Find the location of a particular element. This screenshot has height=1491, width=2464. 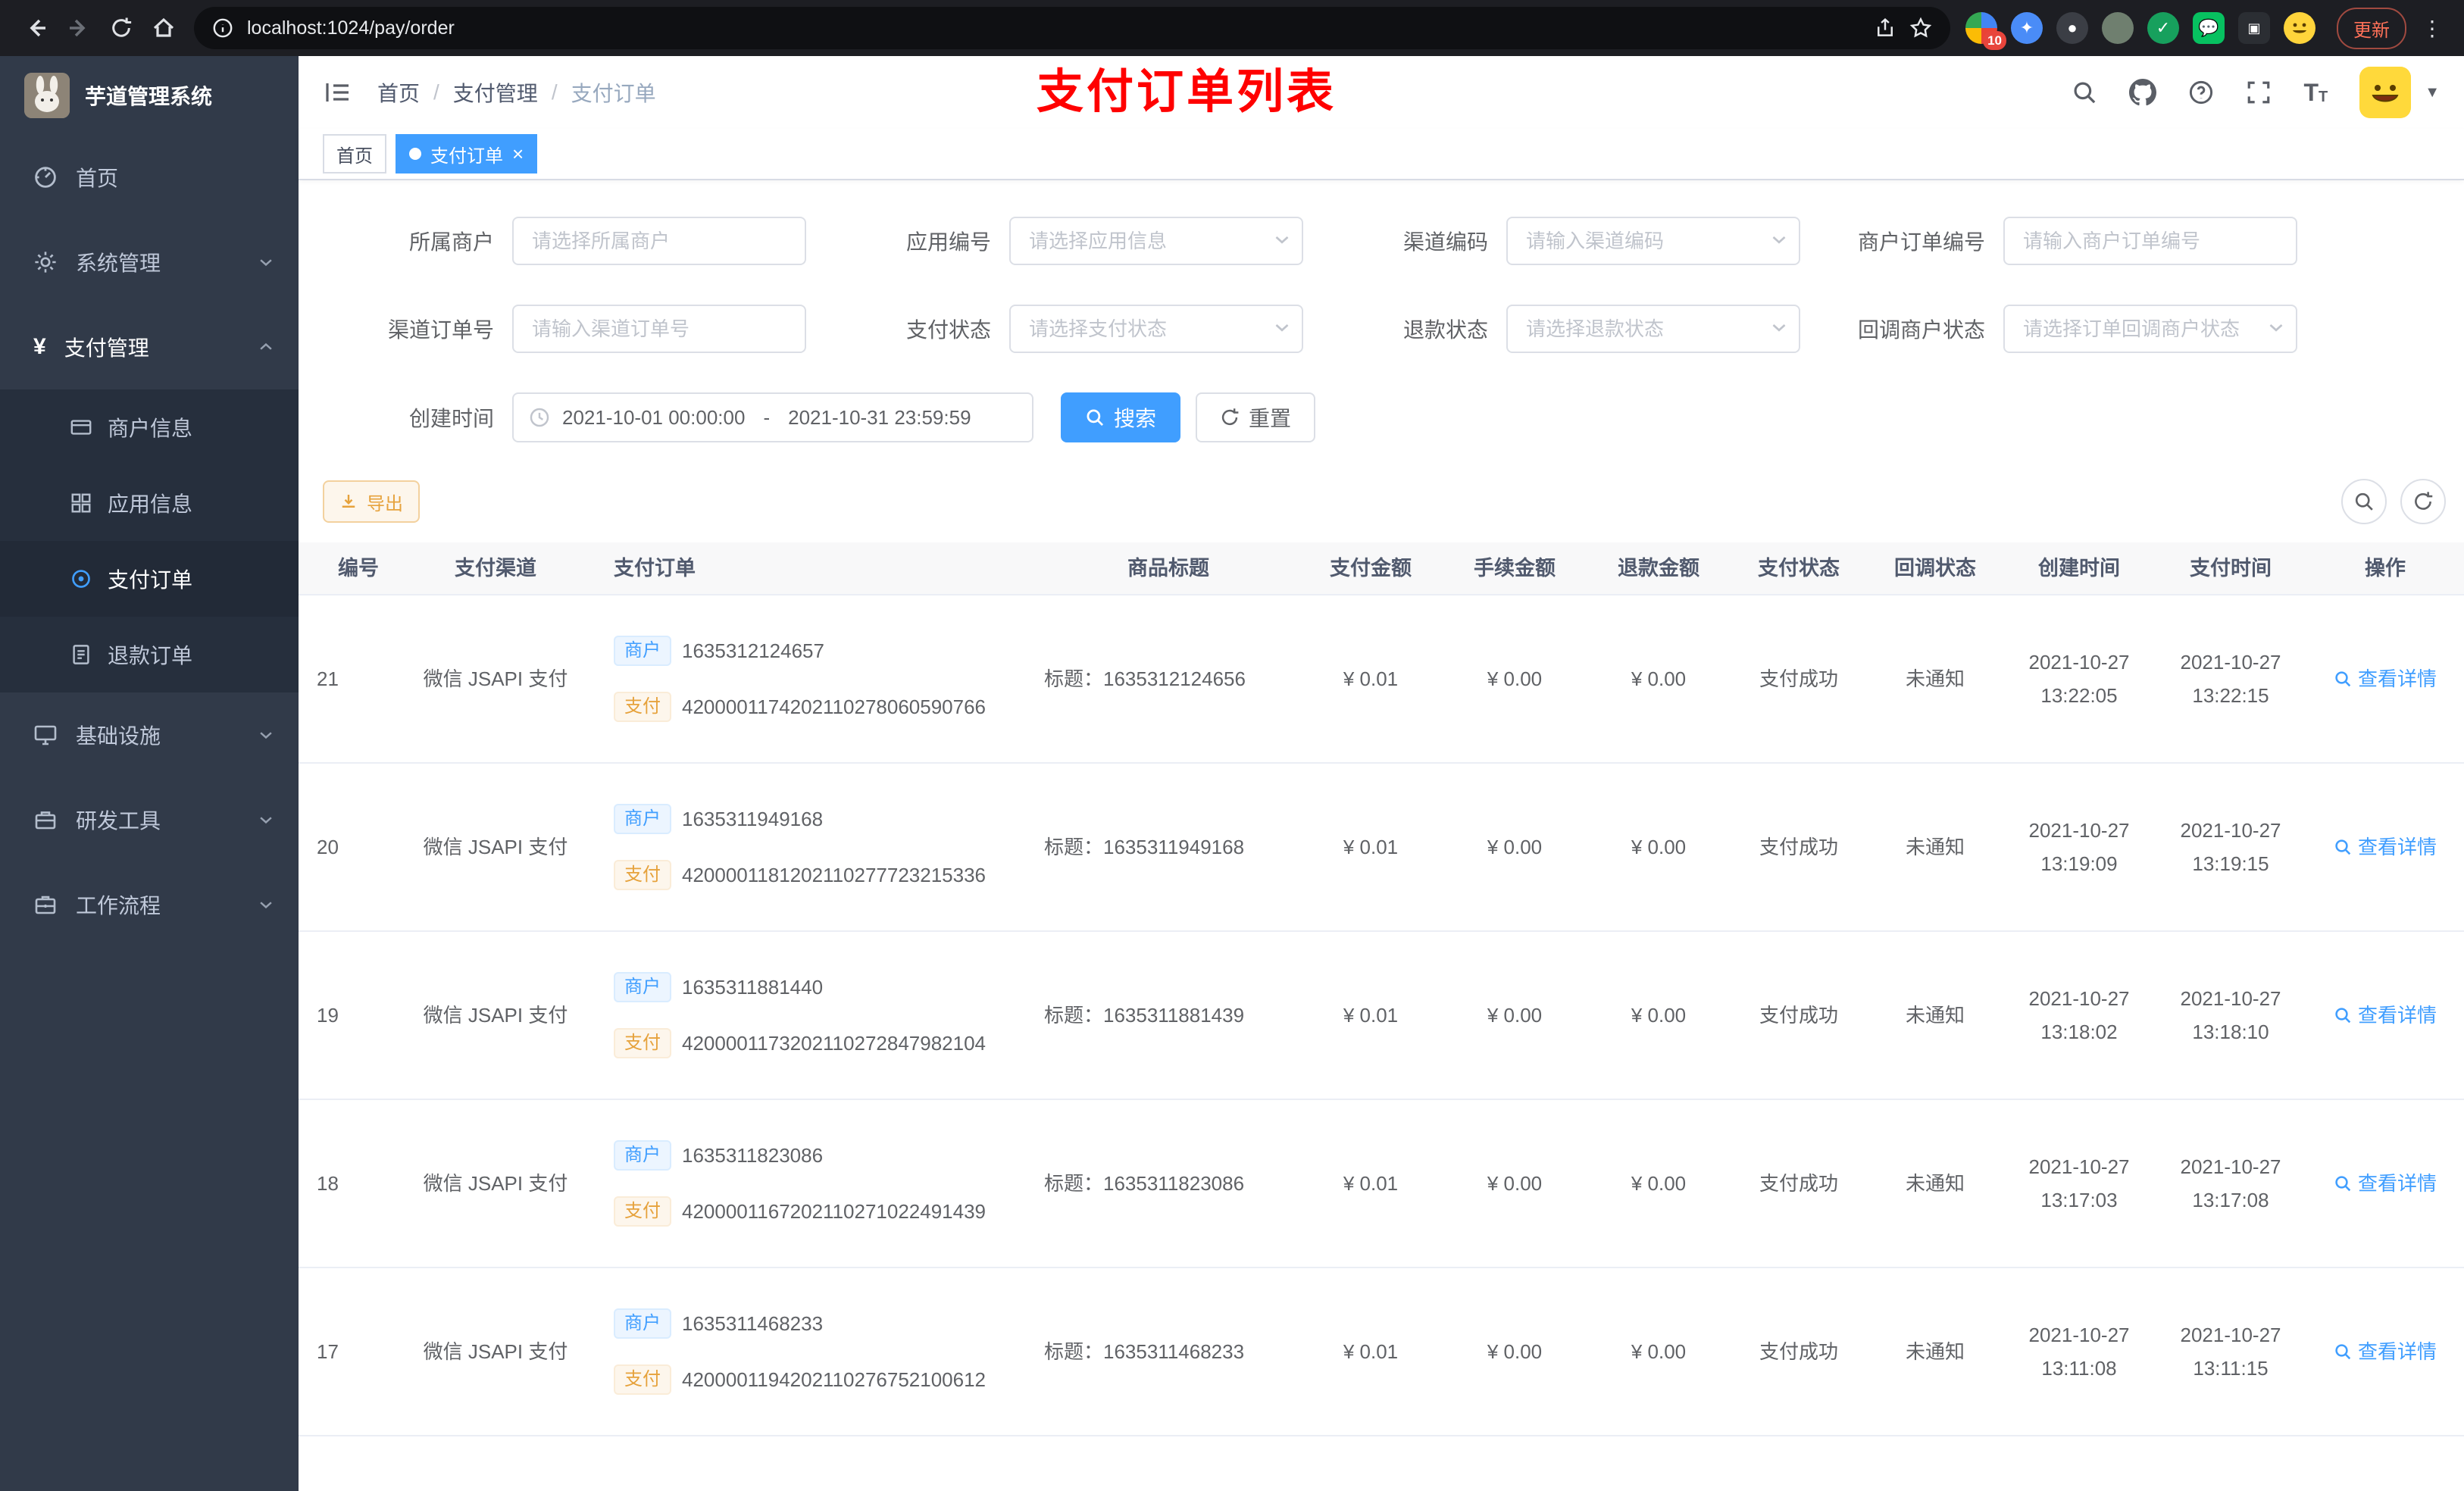

yen-icon: ¥ is located at coordinates (39, 346).